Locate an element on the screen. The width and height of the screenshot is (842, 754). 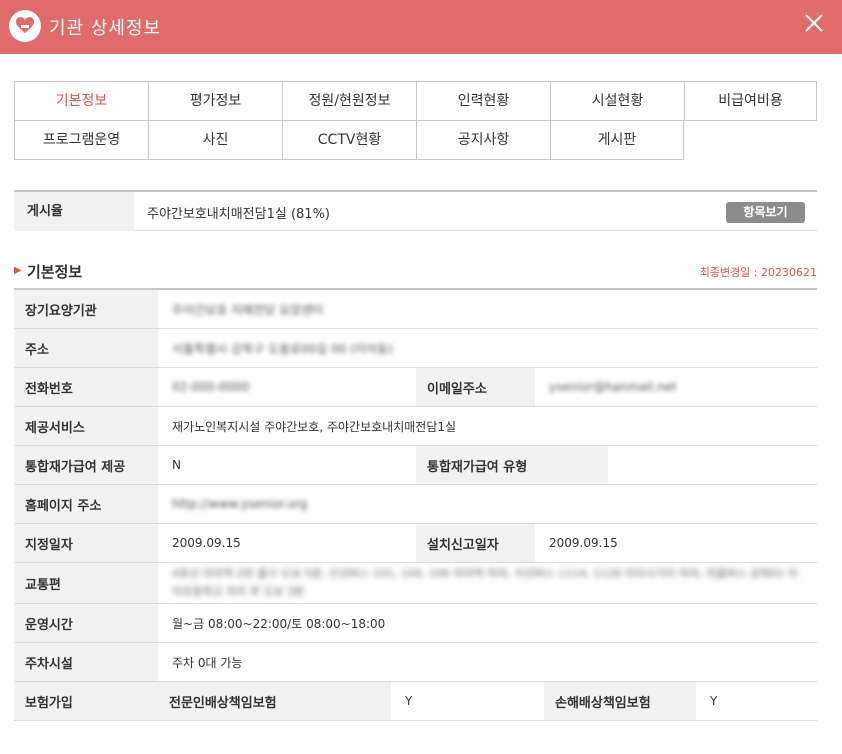
table-row: 홈페이지 주소 http://www.ysenior.org is located at coordinates (415, 504).